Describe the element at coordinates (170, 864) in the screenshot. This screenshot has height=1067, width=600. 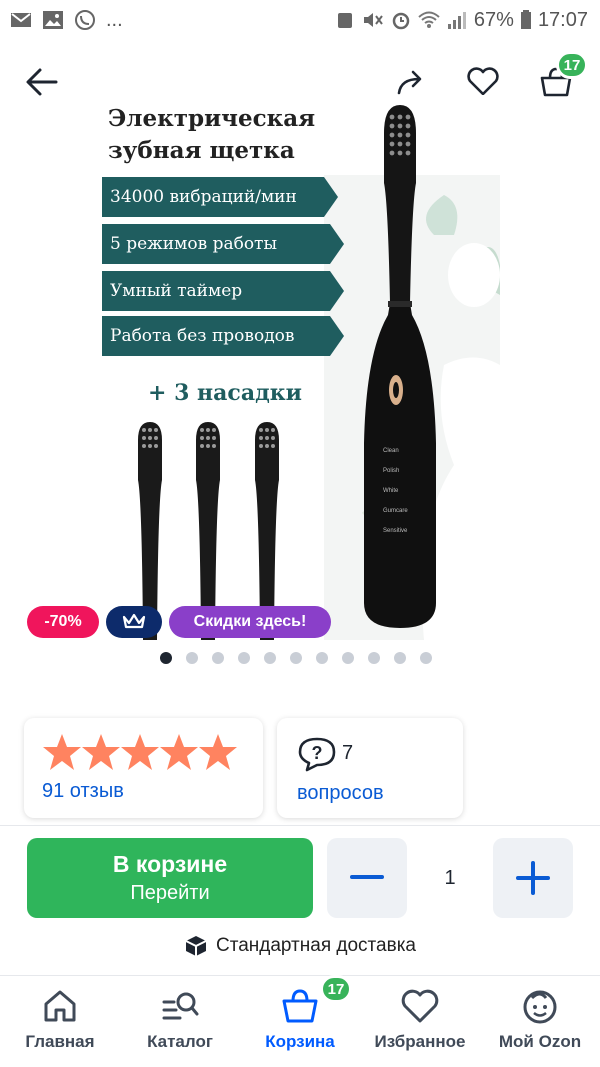
I see `in-cart-title: В корзине` at that location.